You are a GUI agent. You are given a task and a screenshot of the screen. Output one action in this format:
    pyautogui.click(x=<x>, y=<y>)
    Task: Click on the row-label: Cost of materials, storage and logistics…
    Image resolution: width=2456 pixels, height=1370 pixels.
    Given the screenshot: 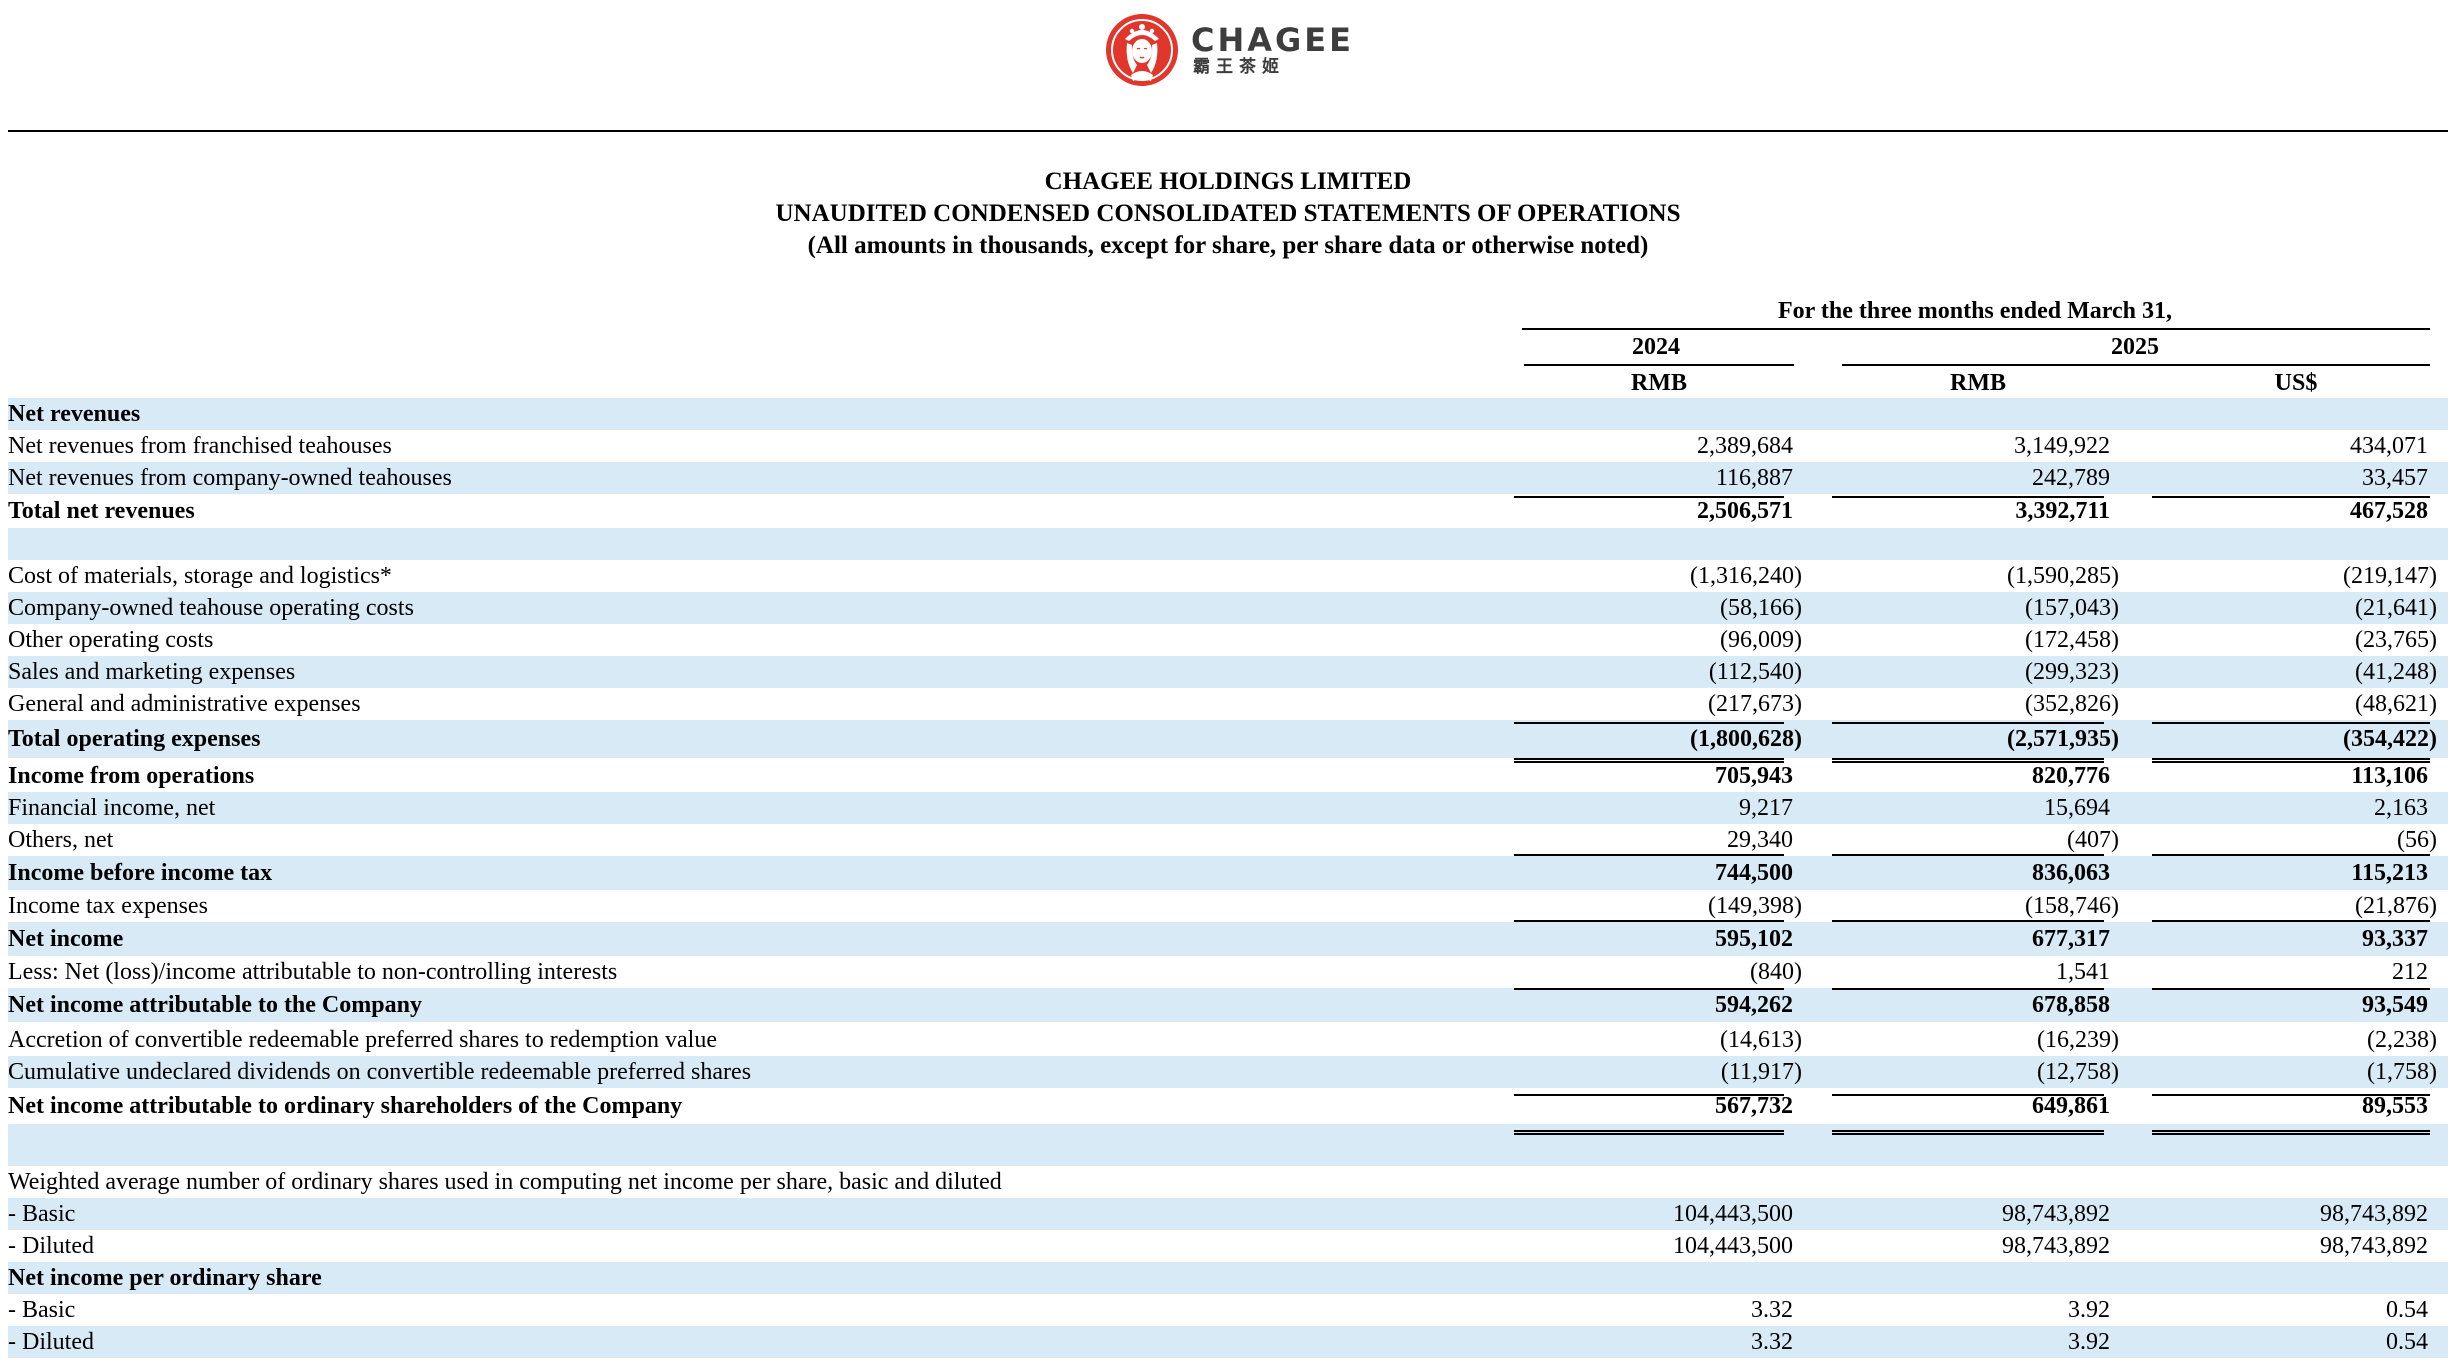 What is the action you would take?
    pyautogui.click(x=200, y=576)
    